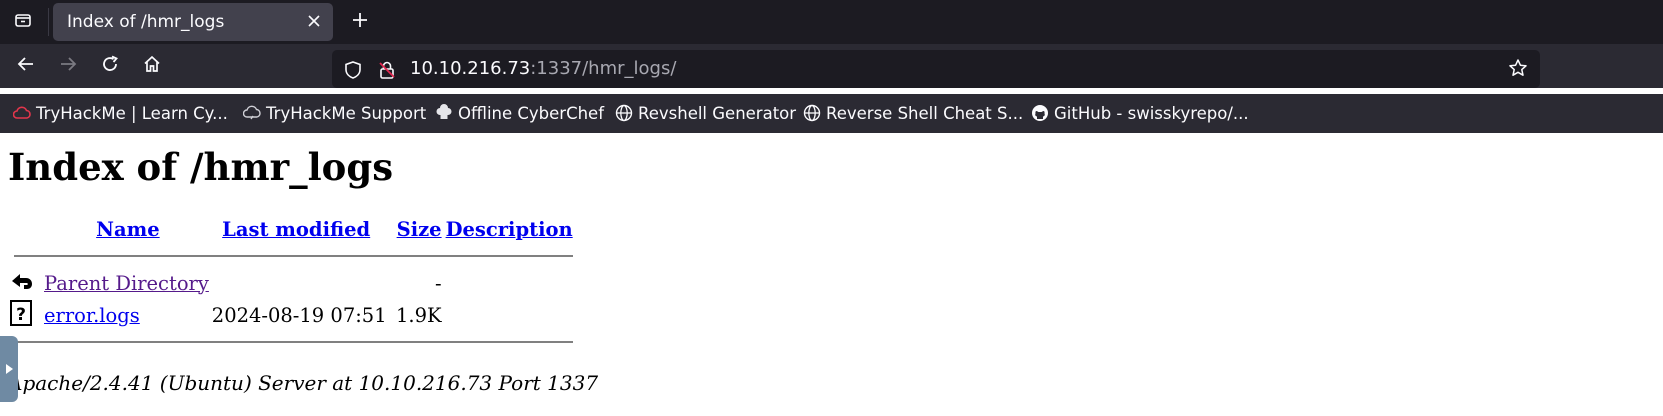 The image size is (1663, 416). What do you see at coordinates (252, 113) in the screenshot?
I see `support-cloud-icon` at bounding box center [252, 113].